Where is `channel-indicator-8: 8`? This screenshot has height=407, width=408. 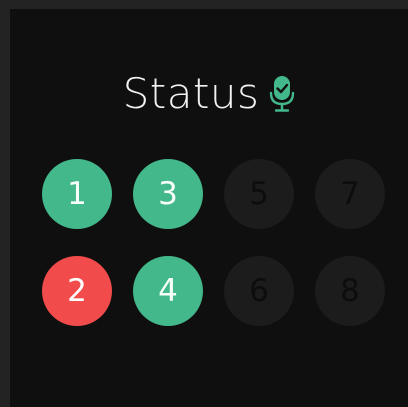
channel-indicator-8: 8 is located at coordinates (350, 291).